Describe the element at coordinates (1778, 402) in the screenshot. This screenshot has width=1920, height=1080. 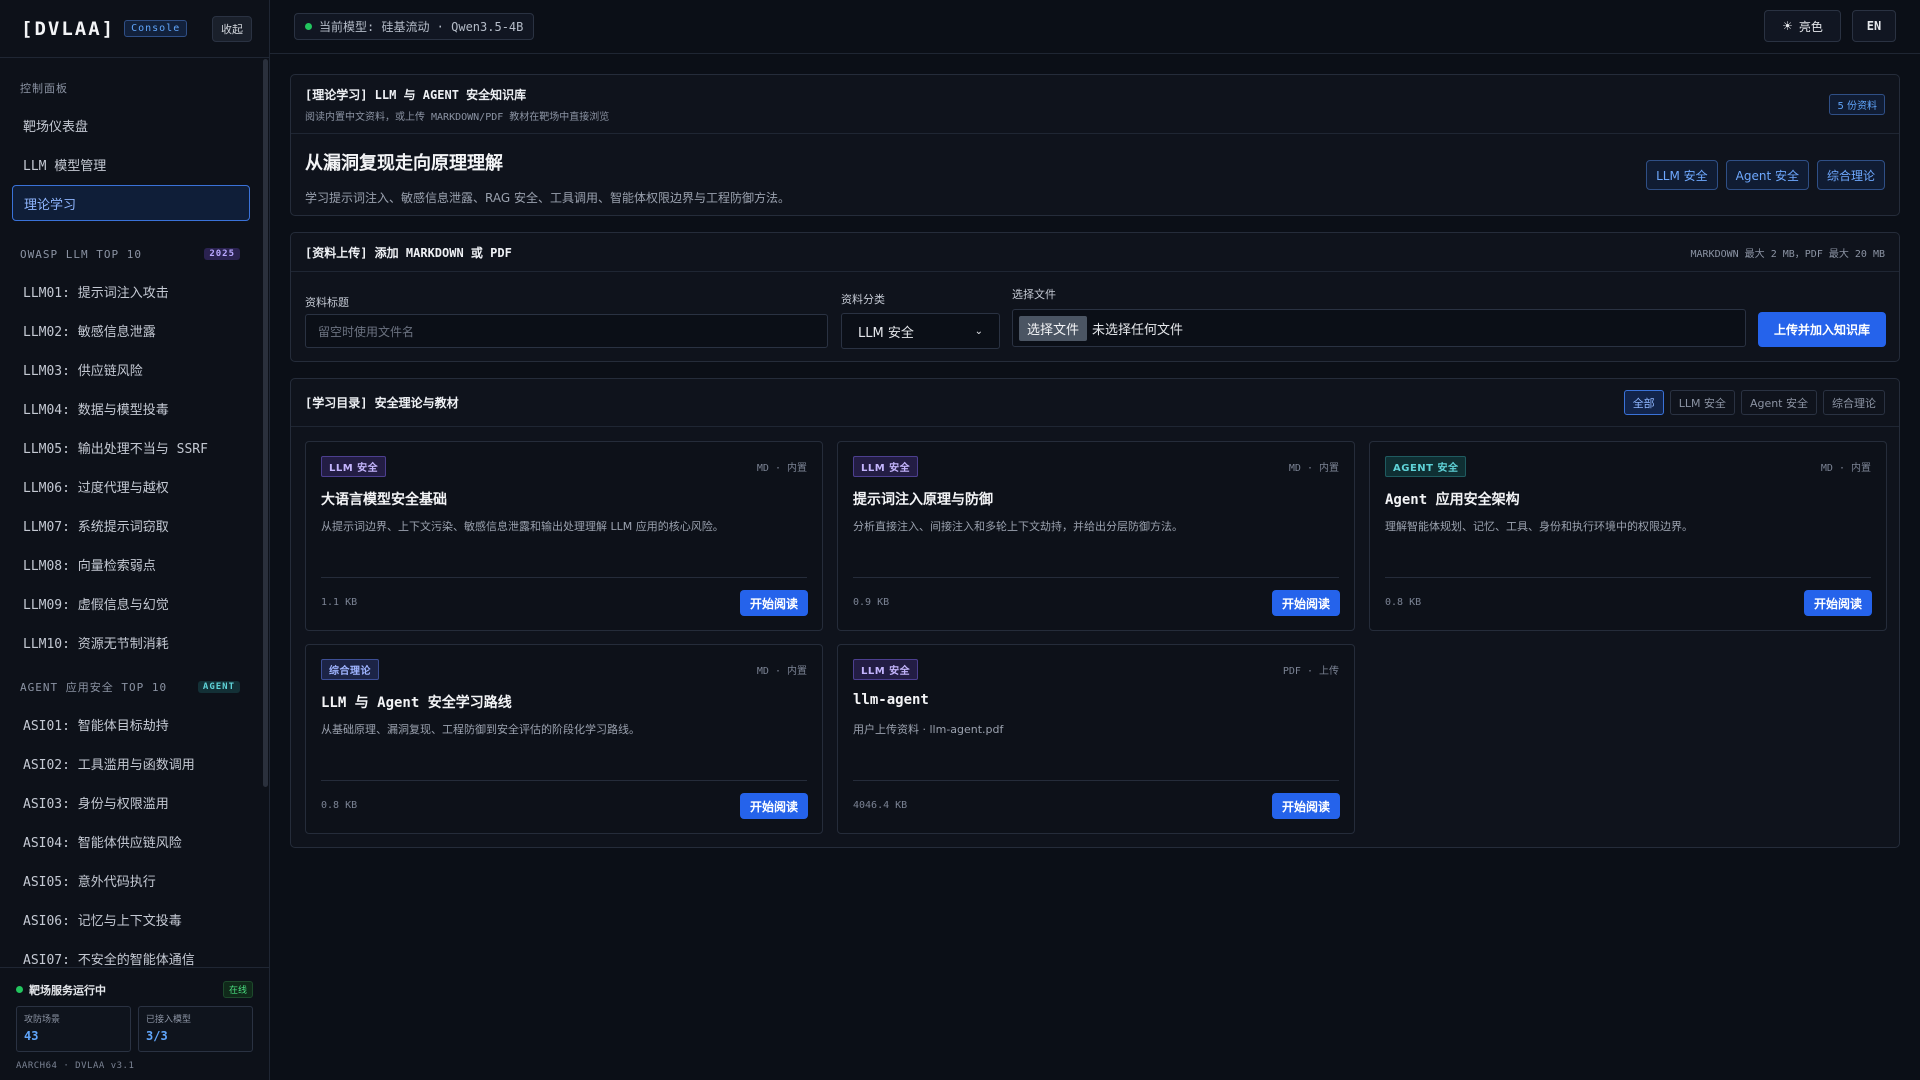
I see `filter-agent-security: Agent 安全` at that location.